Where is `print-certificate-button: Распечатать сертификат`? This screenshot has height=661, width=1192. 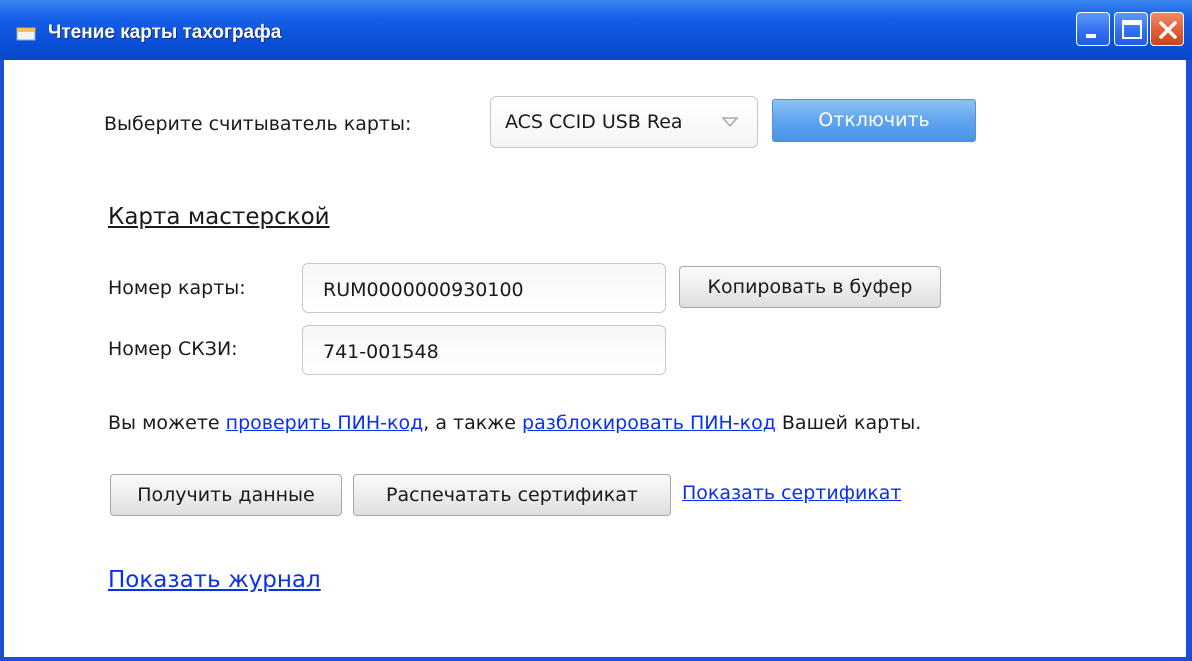 print-certificate-button: Распечатать сертификат is located at coordinates (512, 495).